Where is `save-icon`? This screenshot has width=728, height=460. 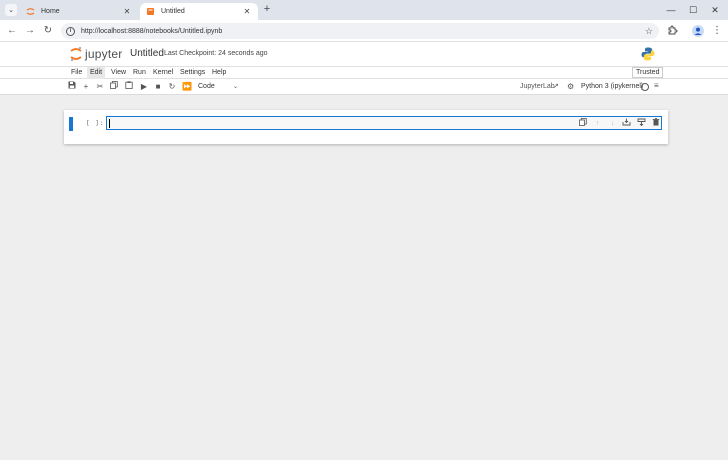 save-icon is located at coordinates (72, 87).